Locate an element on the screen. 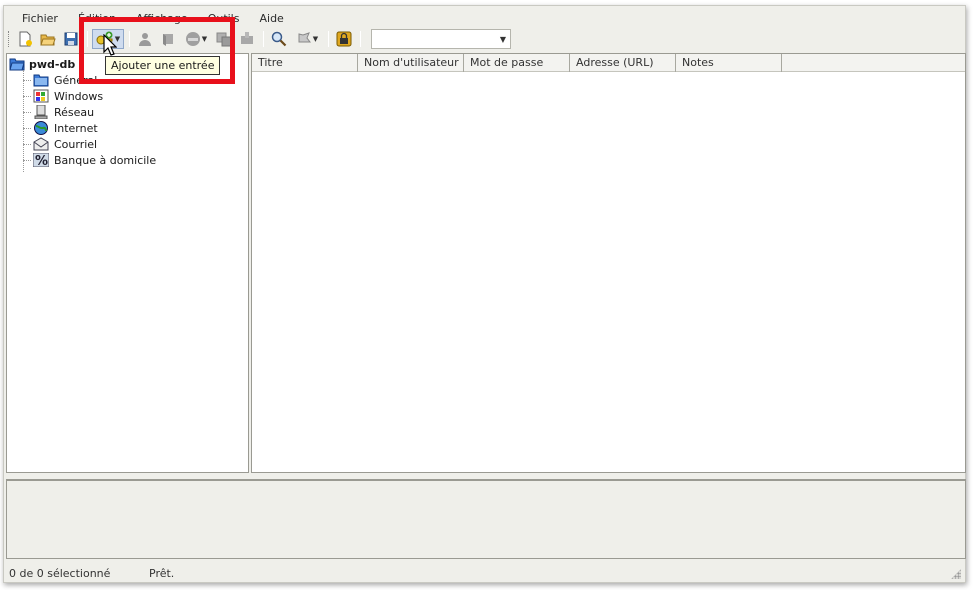 Image resolution: width=973 pixels, height=590 pixels. tree-item-reseau: Réseau is located at coordinates (58, 112).